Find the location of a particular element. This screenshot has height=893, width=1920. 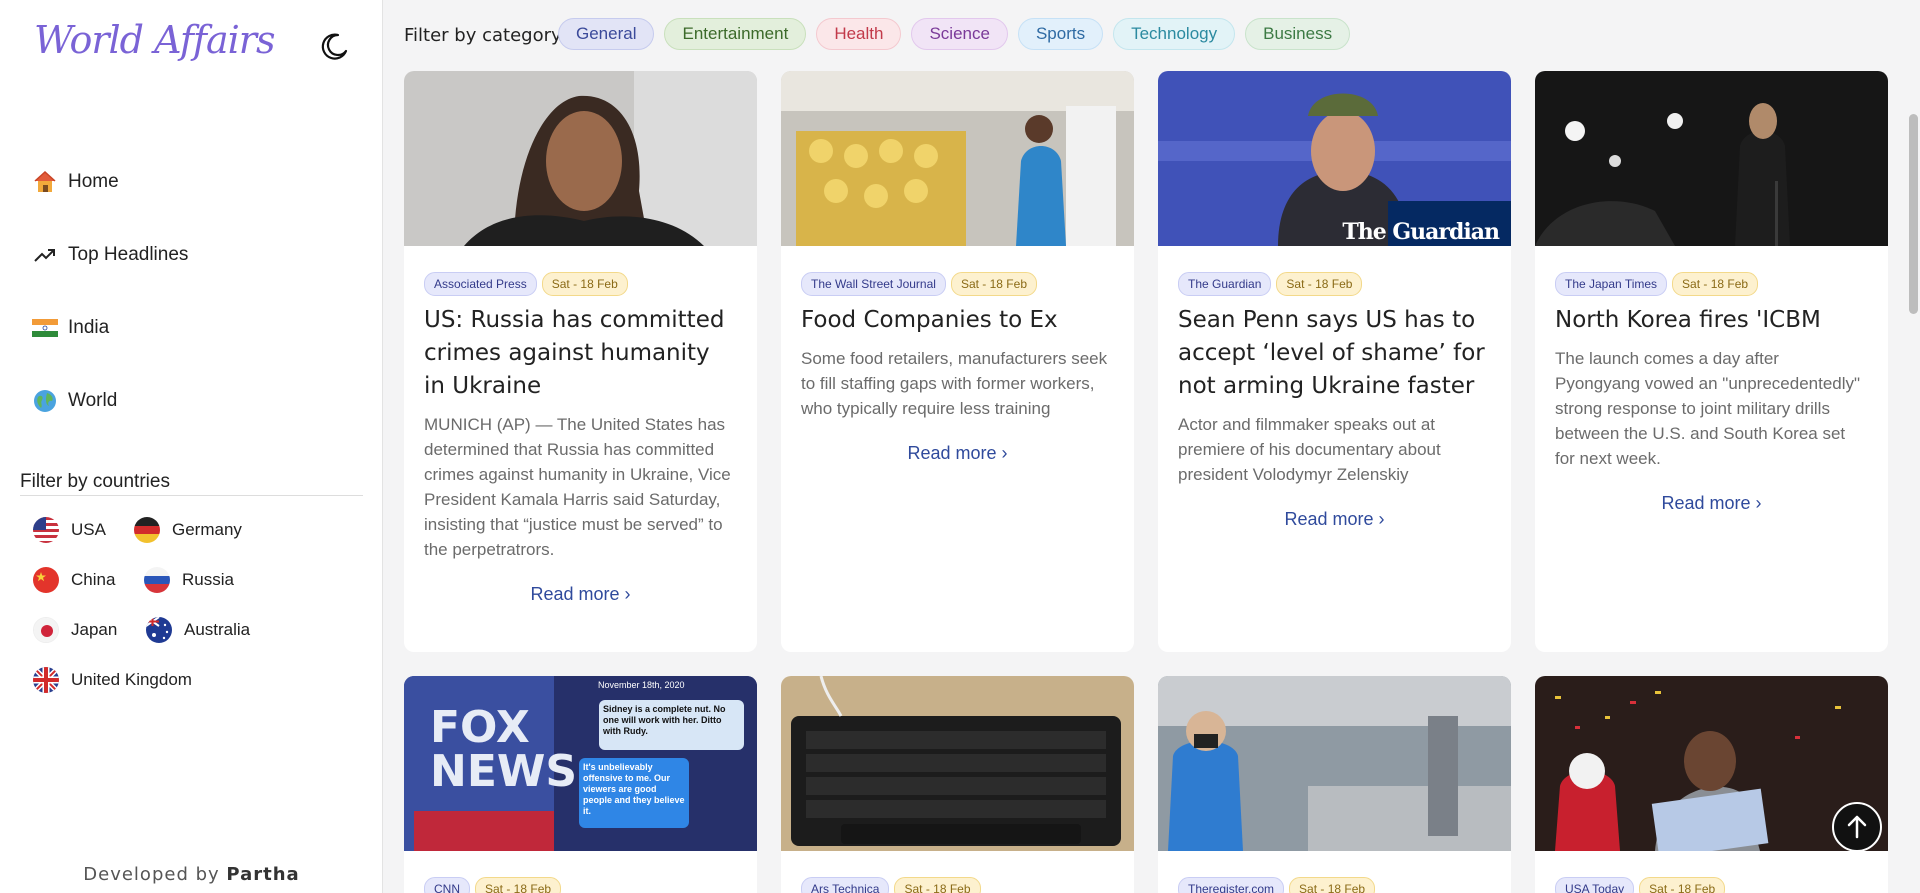

country-united-kingdom: United Kingdom is located at coordinates (112, 680).